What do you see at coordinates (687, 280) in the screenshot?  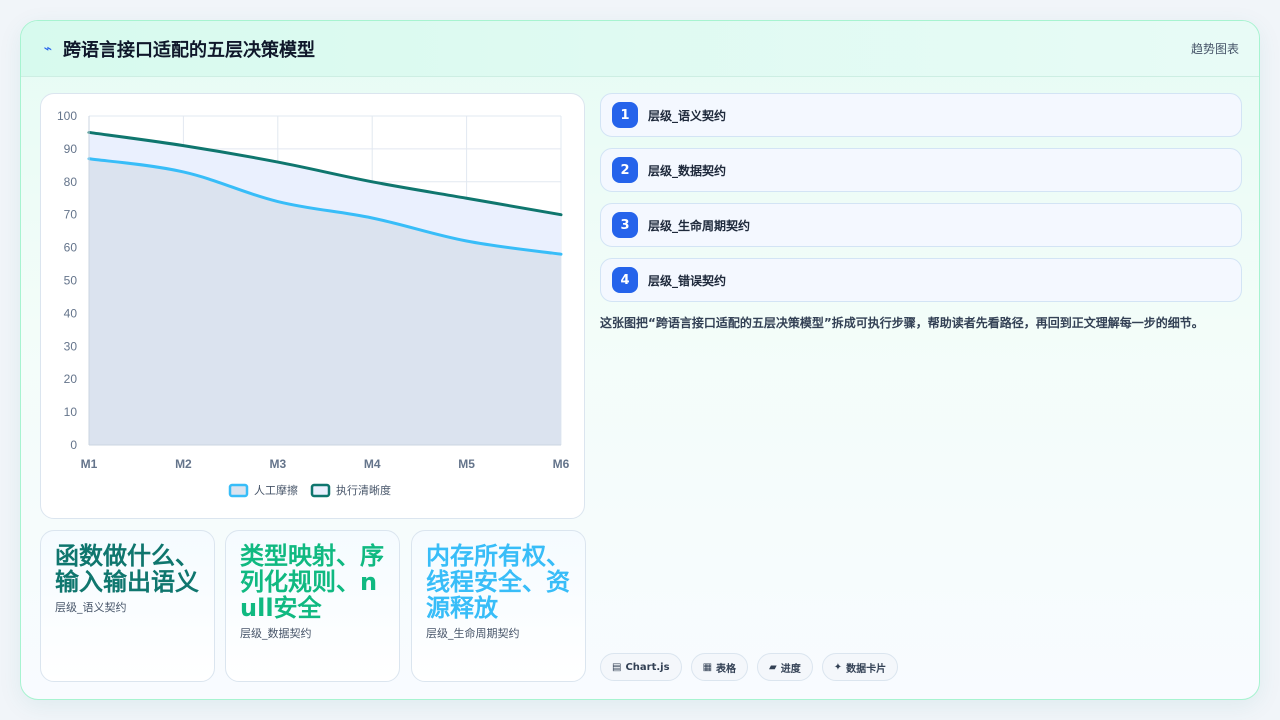 I see `step-label: 层级_错误契约` at bounding box center [687, 280].